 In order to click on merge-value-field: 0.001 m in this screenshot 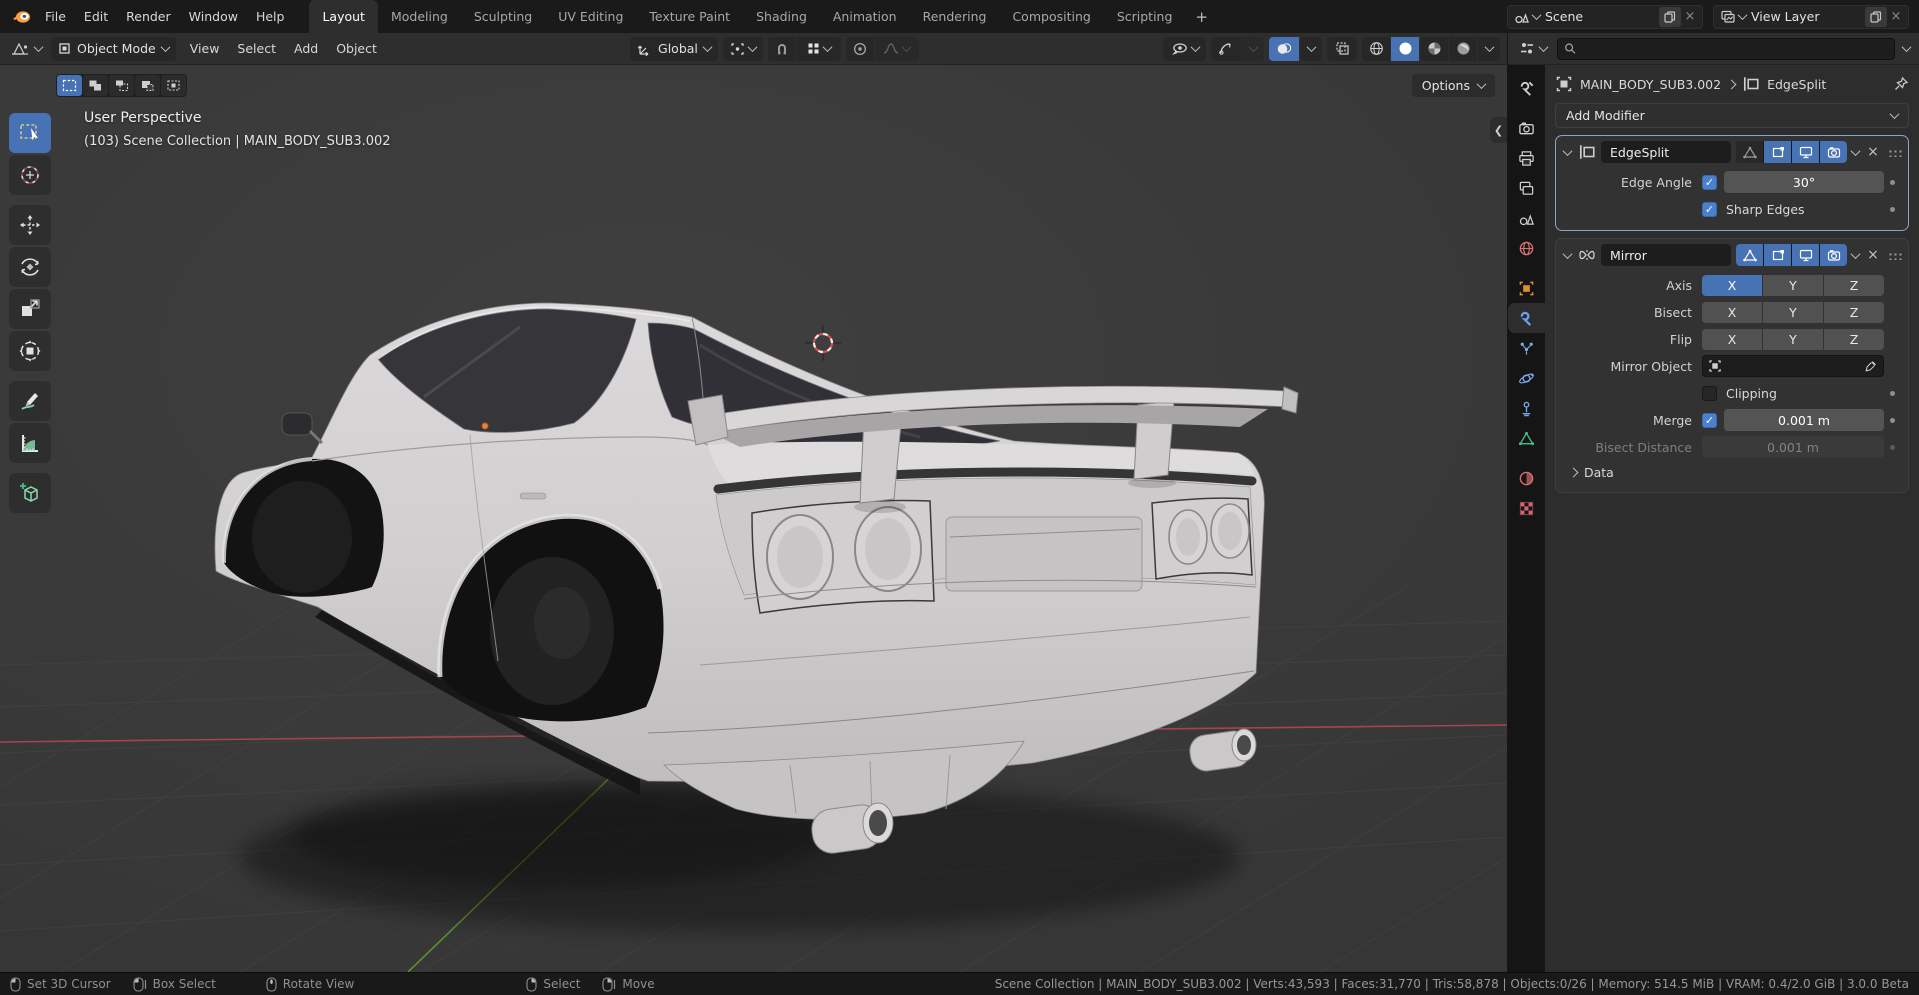, I will do `click(1804, 420)`.